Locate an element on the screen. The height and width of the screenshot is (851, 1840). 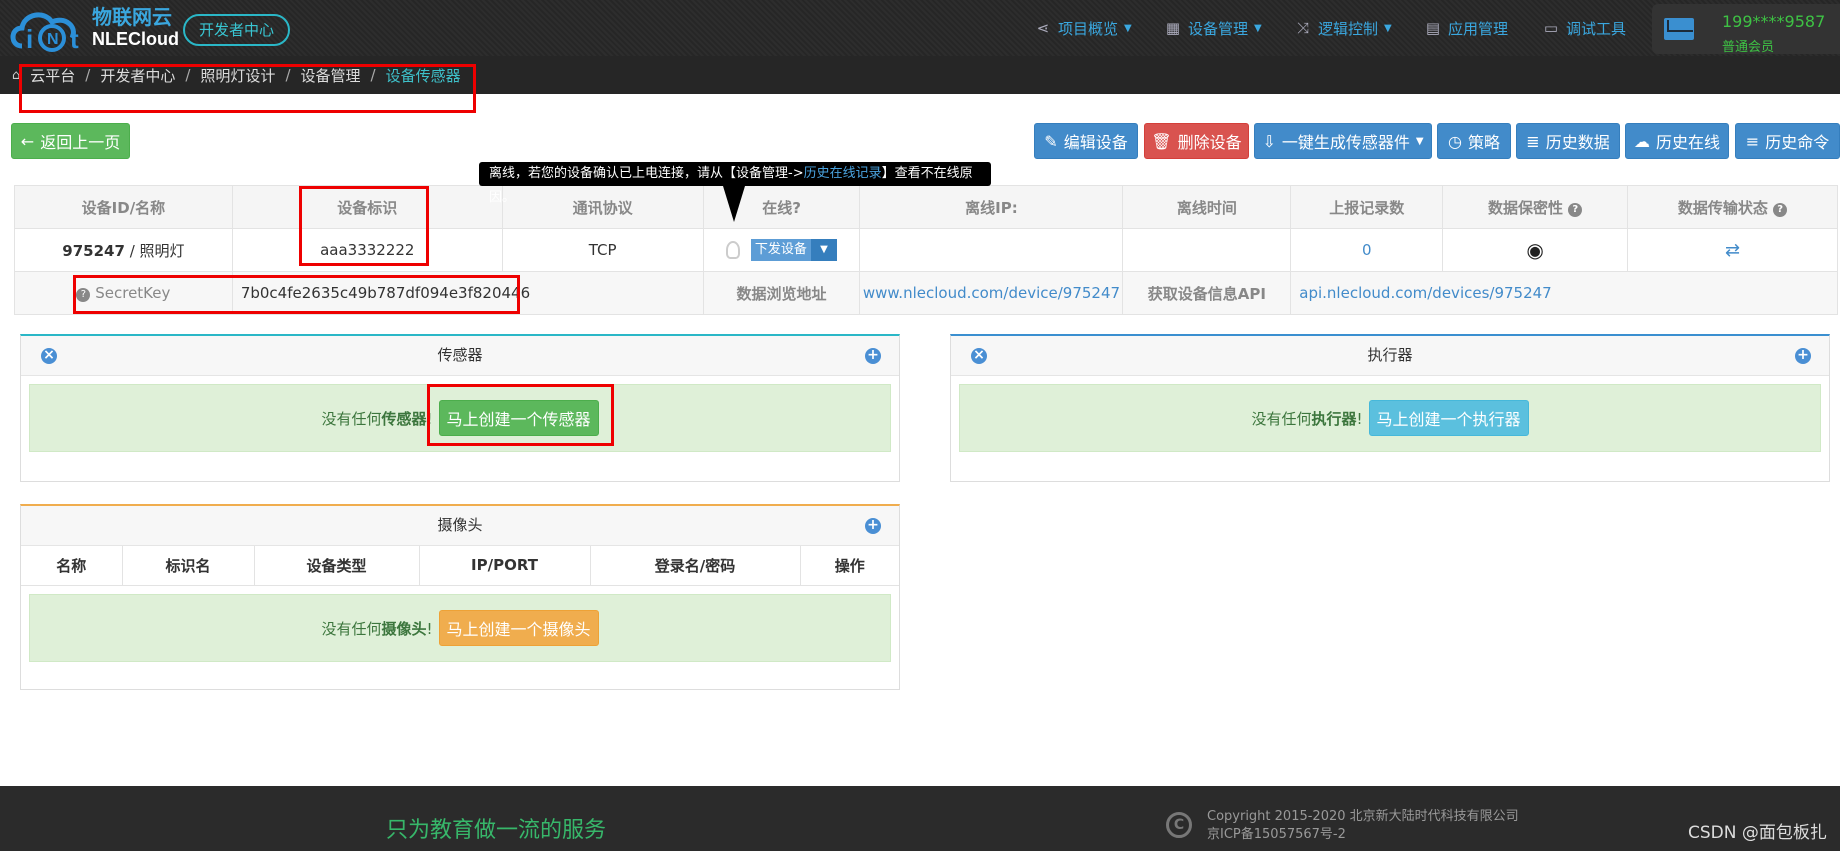
secret-key-label: SecretKey is located at coordinates (133, 293).